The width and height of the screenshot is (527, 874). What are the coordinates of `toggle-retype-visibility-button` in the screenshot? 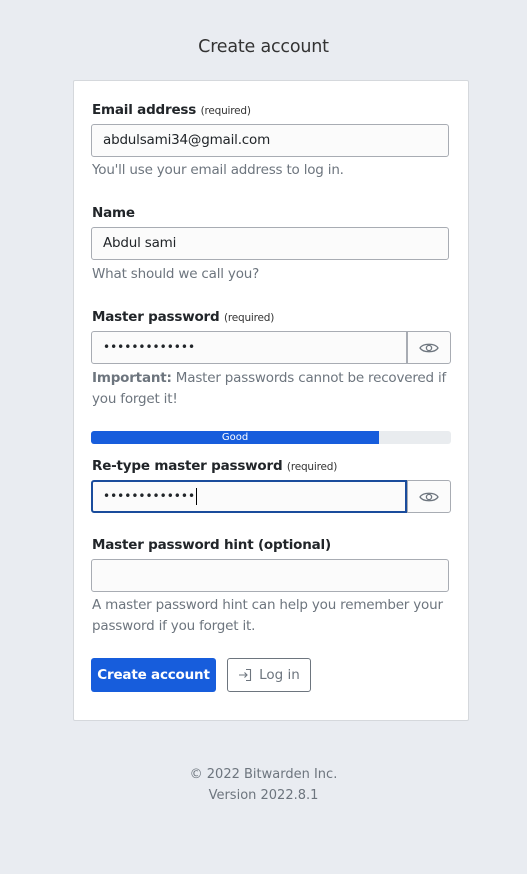 It's located at (429, 496).